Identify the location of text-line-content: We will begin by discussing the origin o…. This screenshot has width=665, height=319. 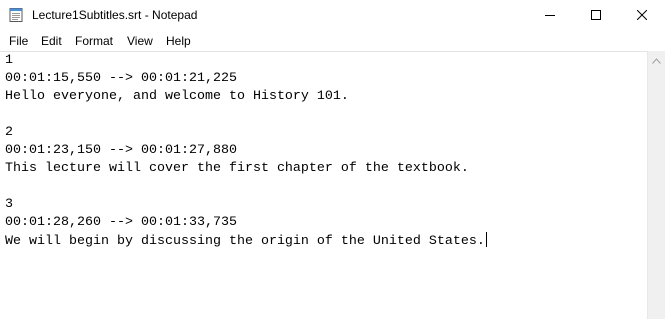
(245, 241).